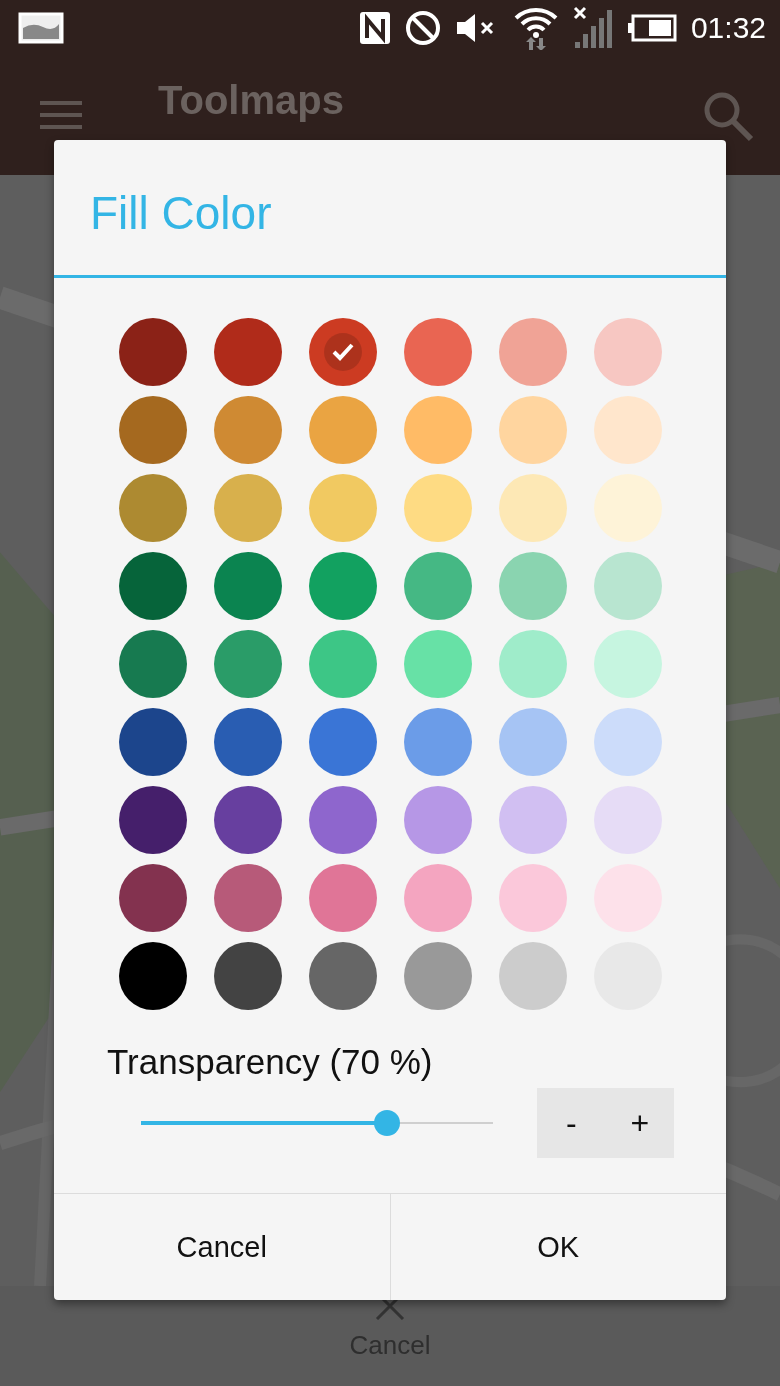  What do you see at coordinates (222, 1247) in the screenshot?
I see `cancel-button: Cancel` at bounding box center [222, 1247].